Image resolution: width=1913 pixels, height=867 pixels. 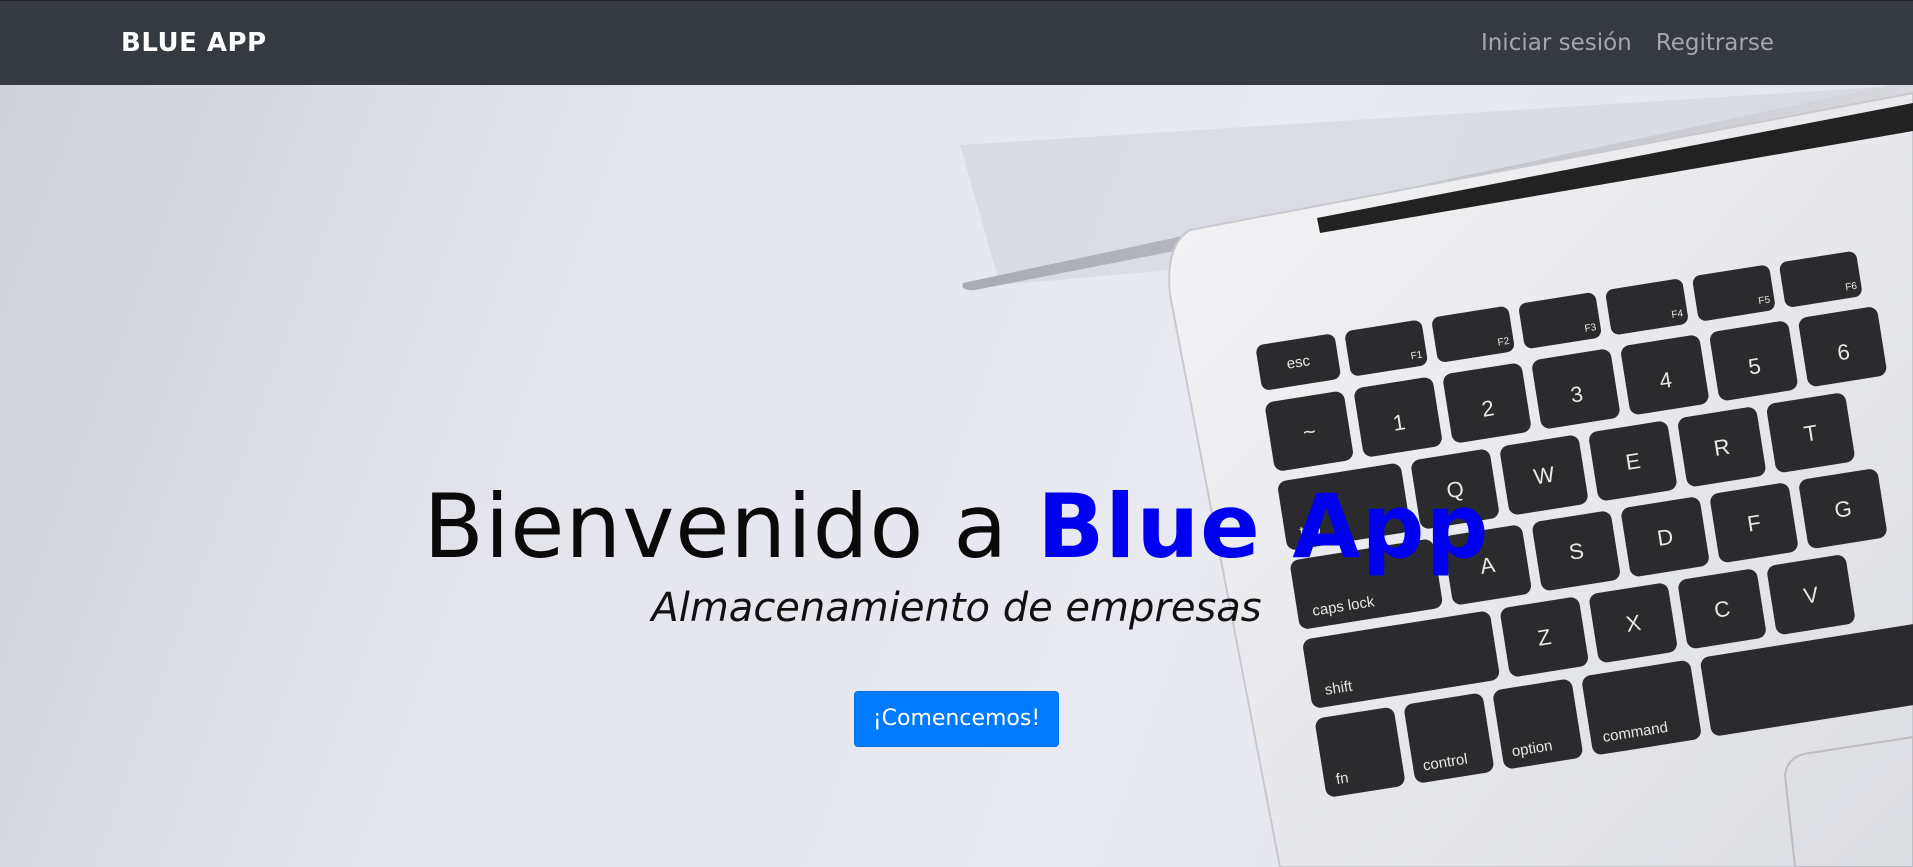 I want to click on register-link: Regitrarse, so click(x=1715, y=43).